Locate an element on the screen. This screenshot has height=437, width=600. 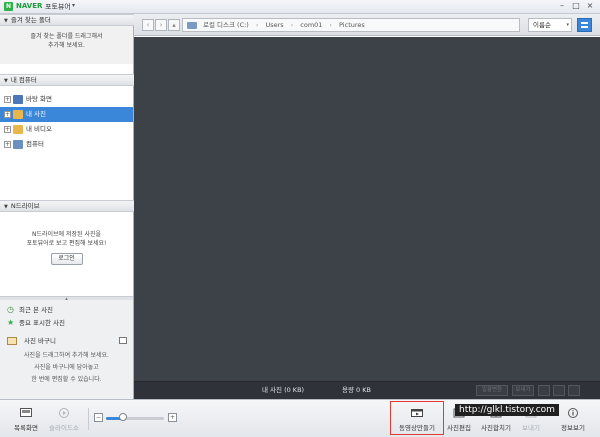
breadcrumb-pictures: Pictures is located at coordinates (352, 25).